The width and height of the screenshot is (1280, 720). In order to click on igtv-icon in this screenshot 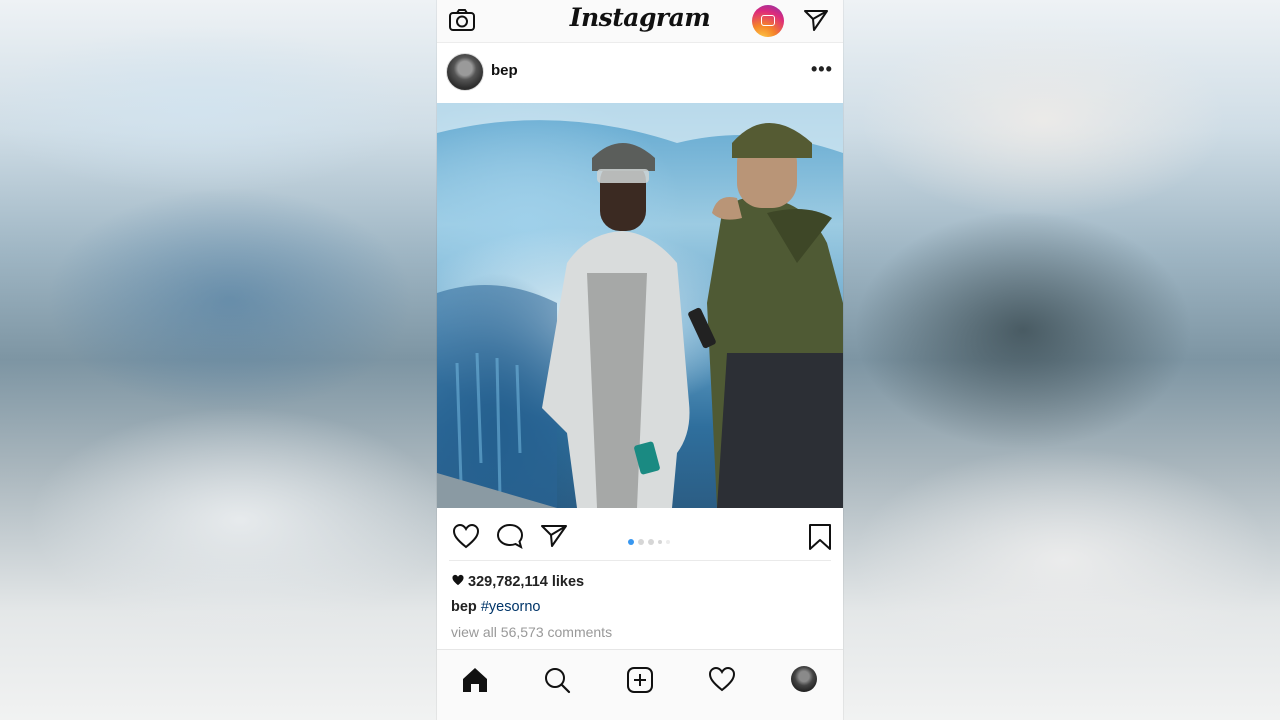, I will do `click(768, 21)`.